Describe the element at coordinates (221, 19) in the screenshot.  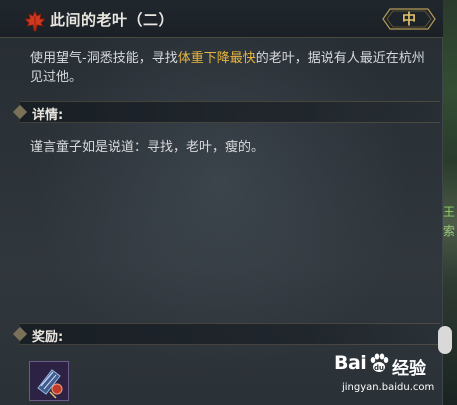
I see `quest-header: 此间的老叶（二） 中` at that location.